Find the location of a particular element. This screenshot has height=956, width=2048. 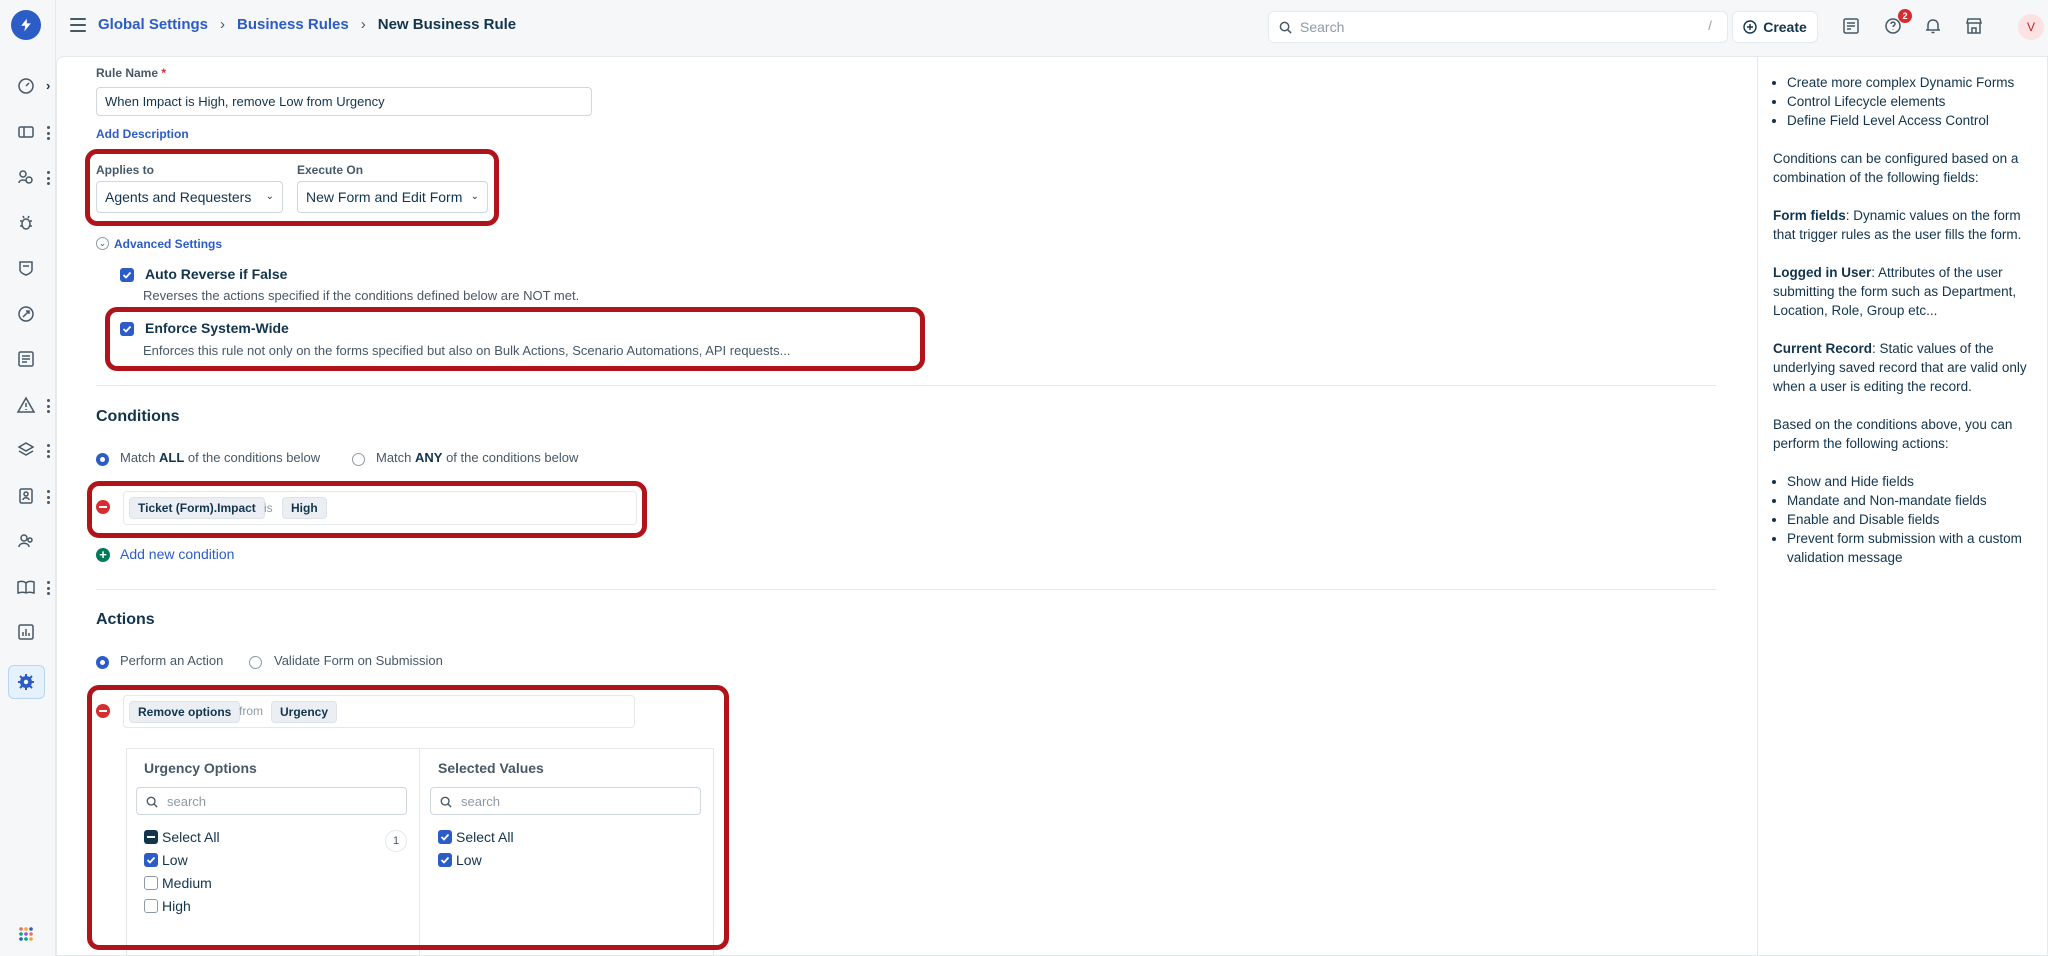

tickets-icon is located at coordinates (26, 132).